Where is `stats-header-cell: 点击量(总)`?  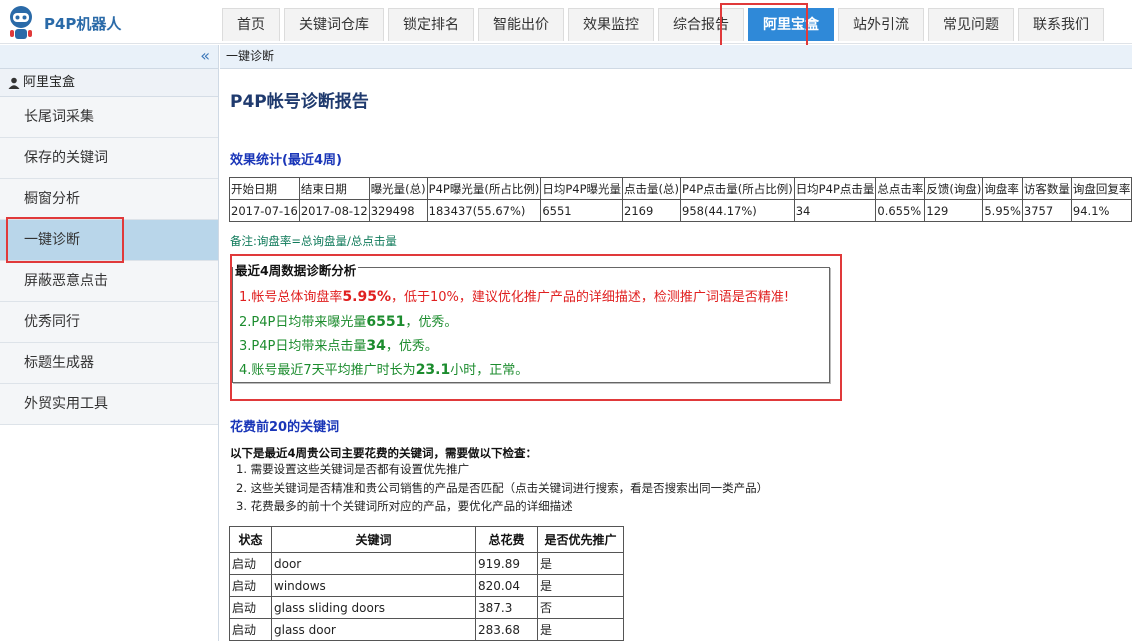
stats-header-cell: 点击量(总) is located at coordinates (652, 188).